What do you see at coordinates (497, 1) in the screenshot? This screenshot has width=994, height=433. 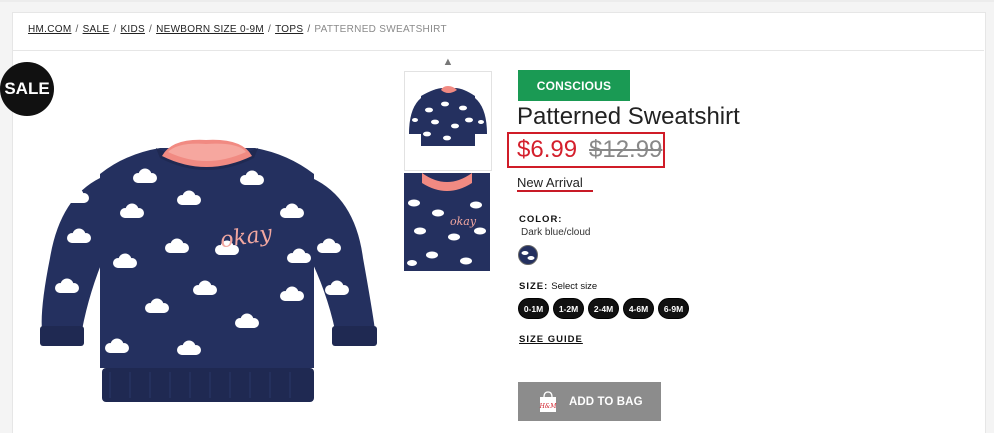 I see `top-border` at bounding box center [497, 1].